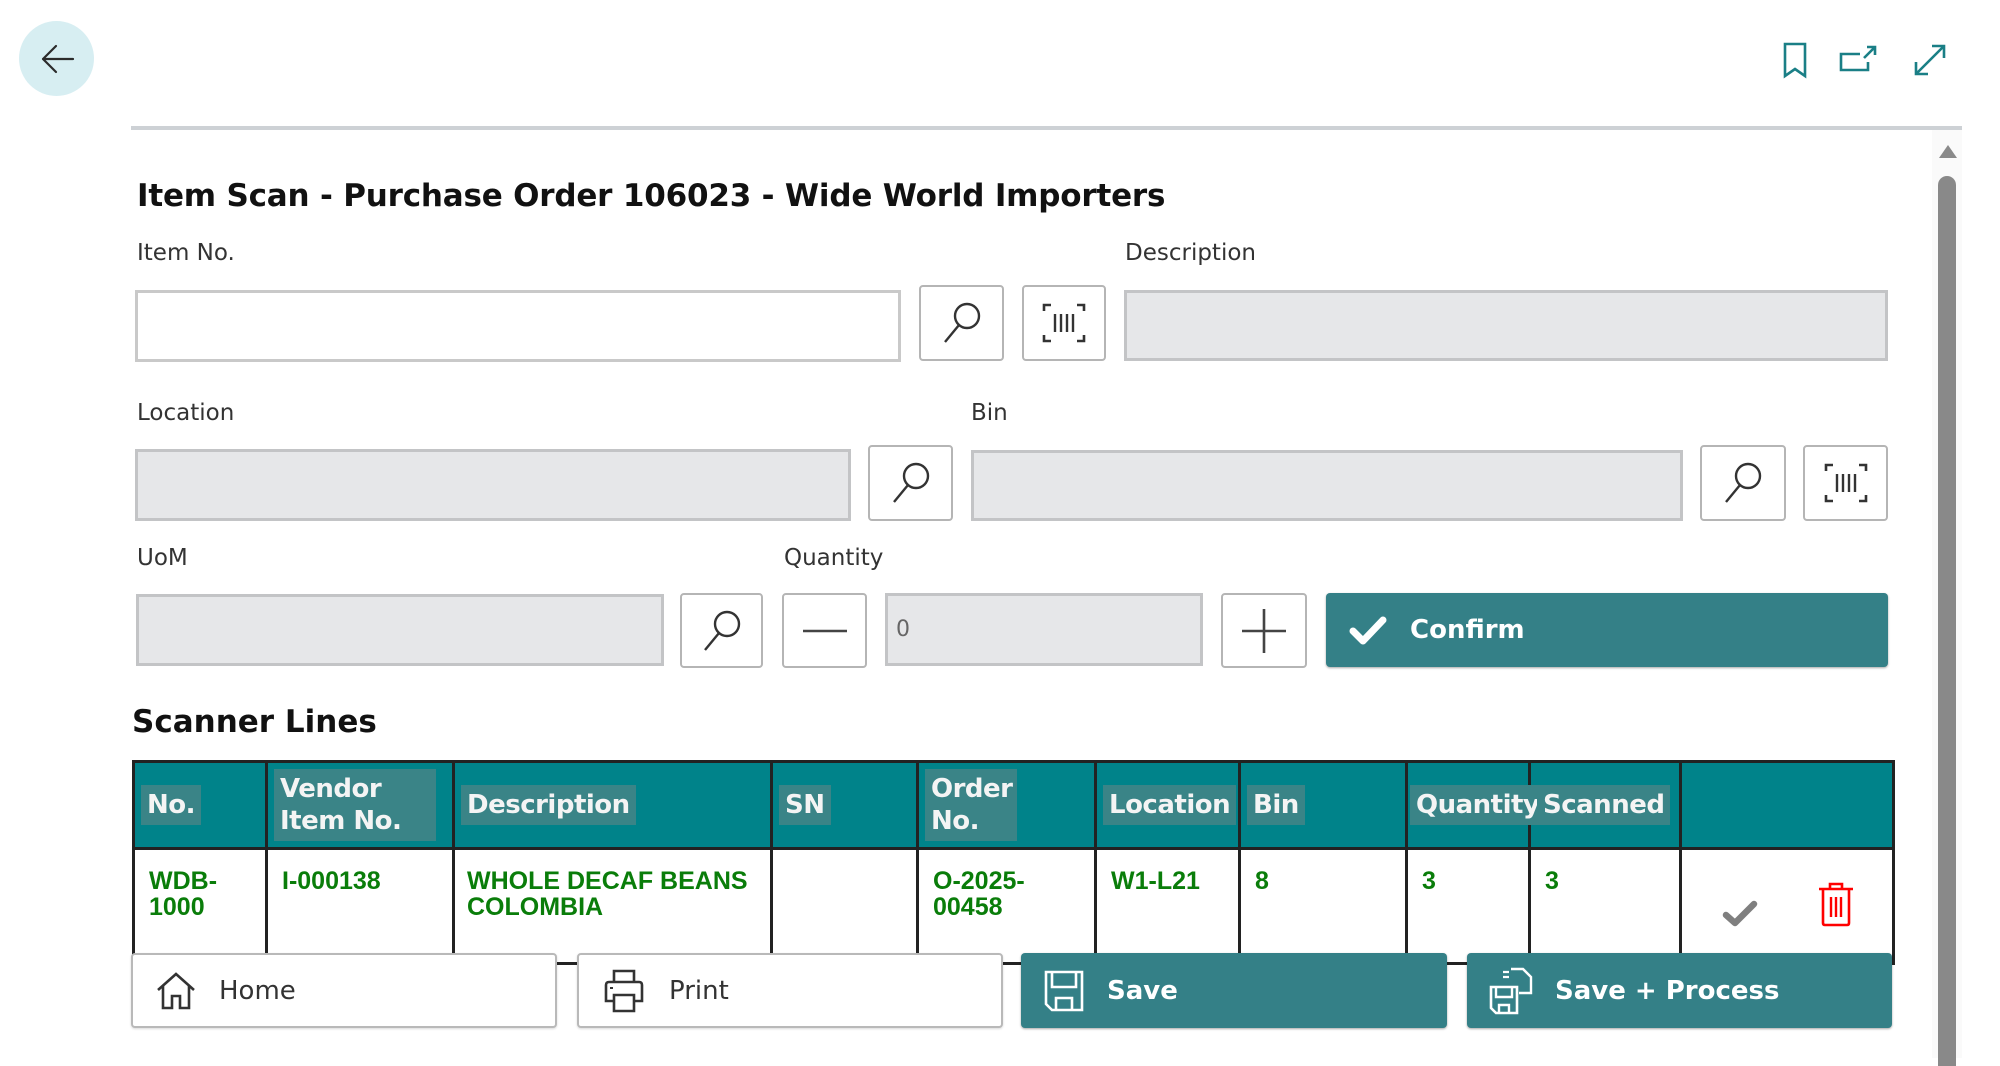  I want to click on minus-icon, so click(824, 630).